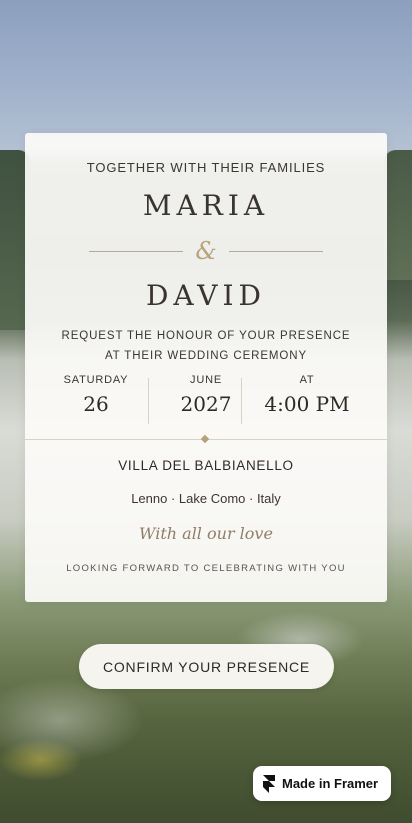 Image resolution: width=412 pixels, height=823 pixels. What do you see at coordinates (205, 439) in the screenshot?
I see `diamond-ornament-icon` at bounding box center [205, 439].